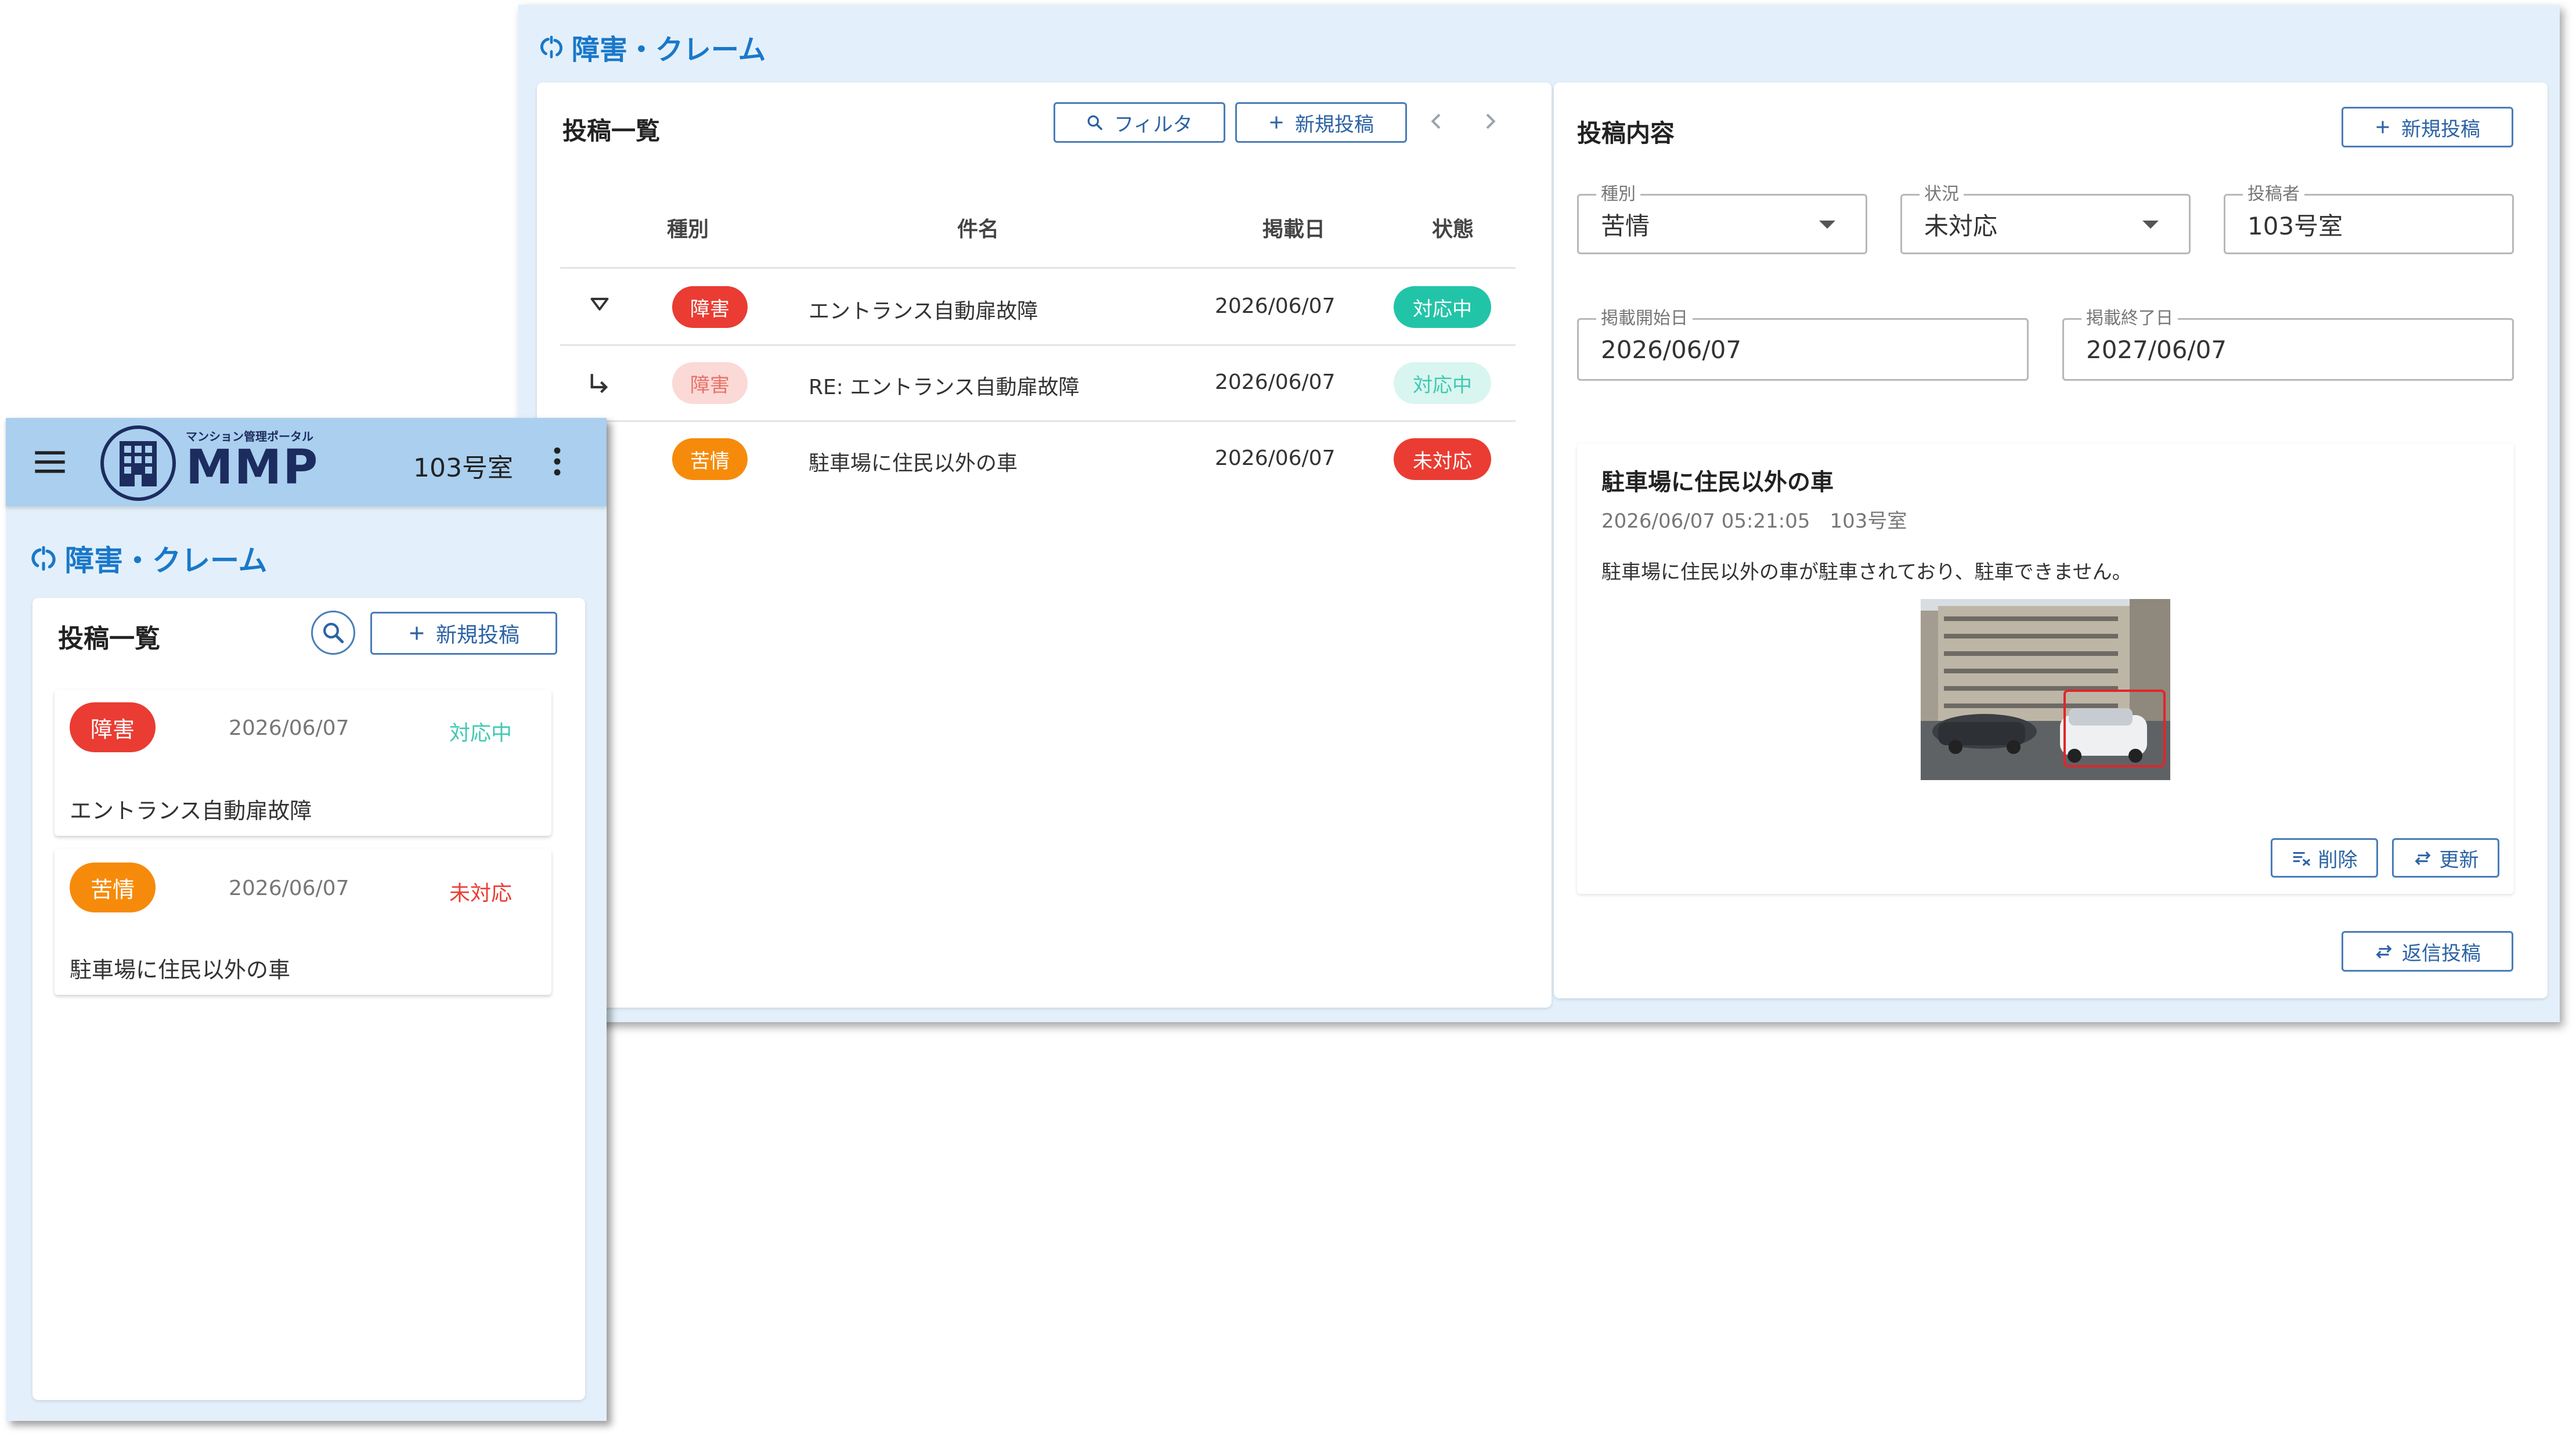 The image size is (2576, 1436). I want to click on item-subject: エントランス自動扉故障, so click(191, 811).